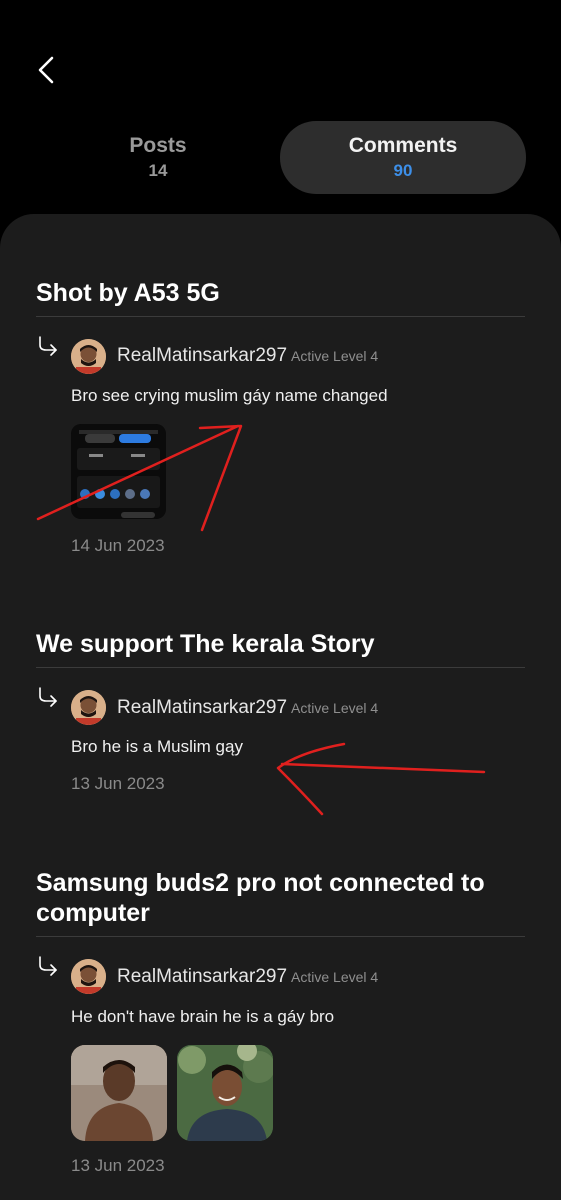 The image size is (561, 1200). Describe the element at coordinates (229, 395) in the screenshot. I see `comment-text: Bro see crying muslim gáy name changed` at that location.